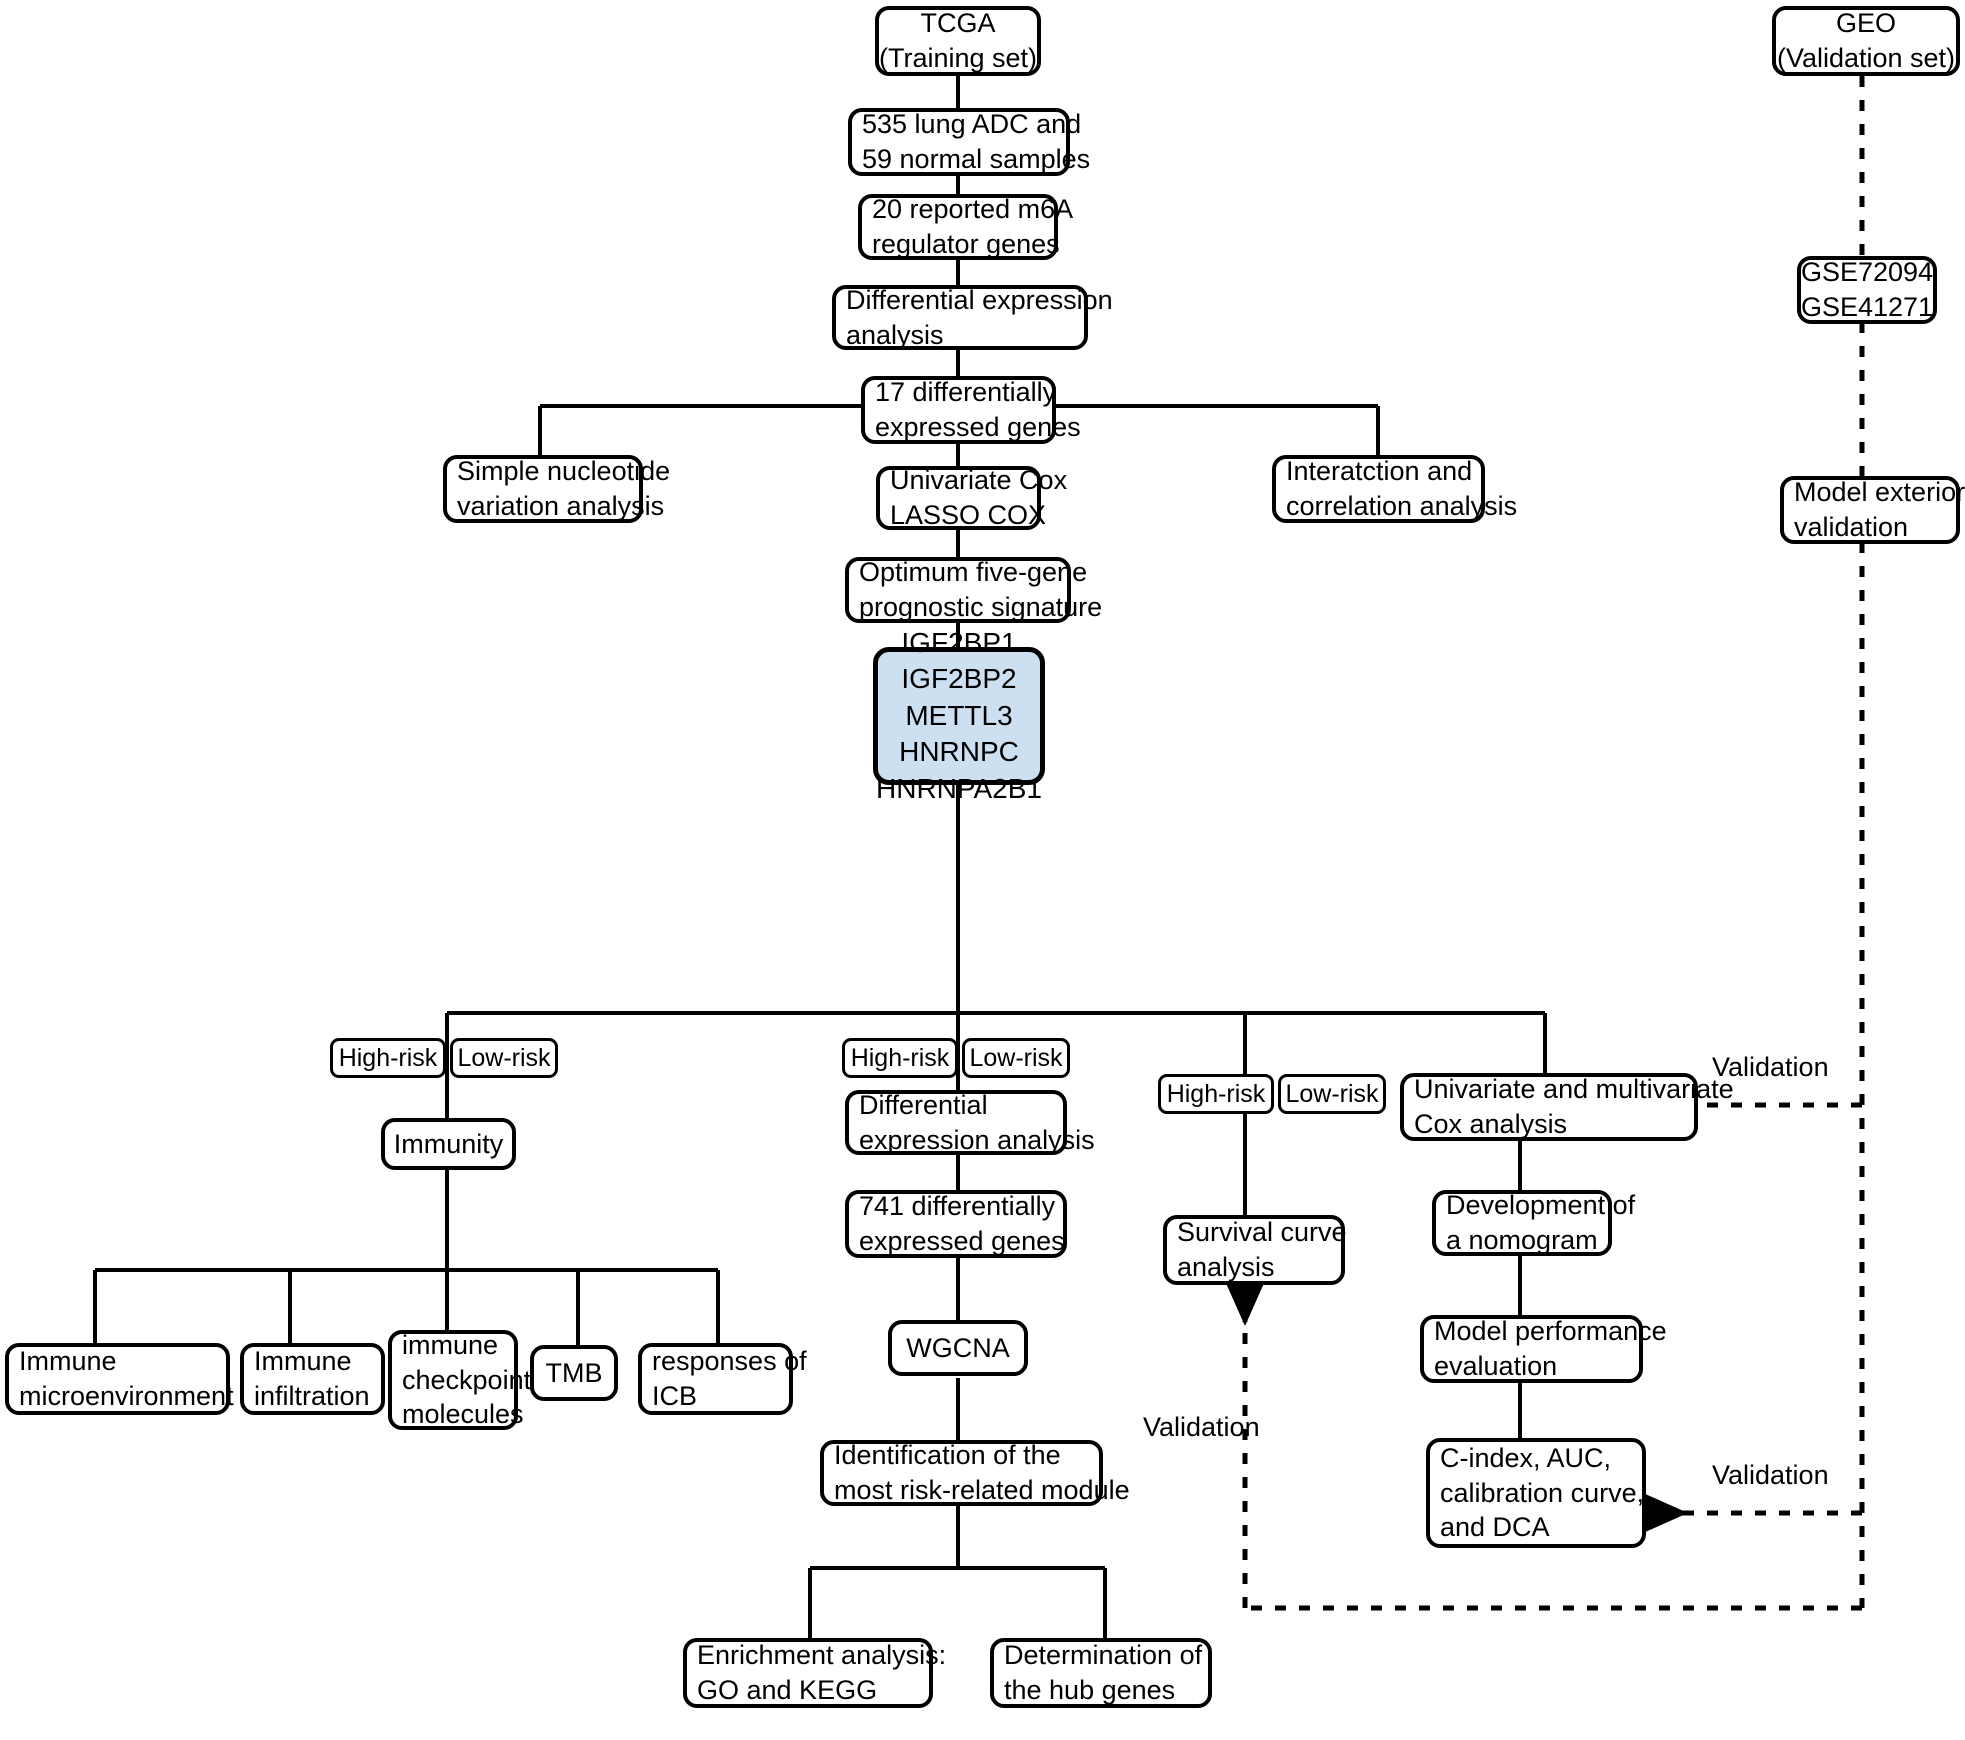 The image size is (1965, 1740). Describe the element at coordinates (970, 1122) in the screenshot. I see `node-differential-expression-analysis-2: Differential expression analysis` at that location.